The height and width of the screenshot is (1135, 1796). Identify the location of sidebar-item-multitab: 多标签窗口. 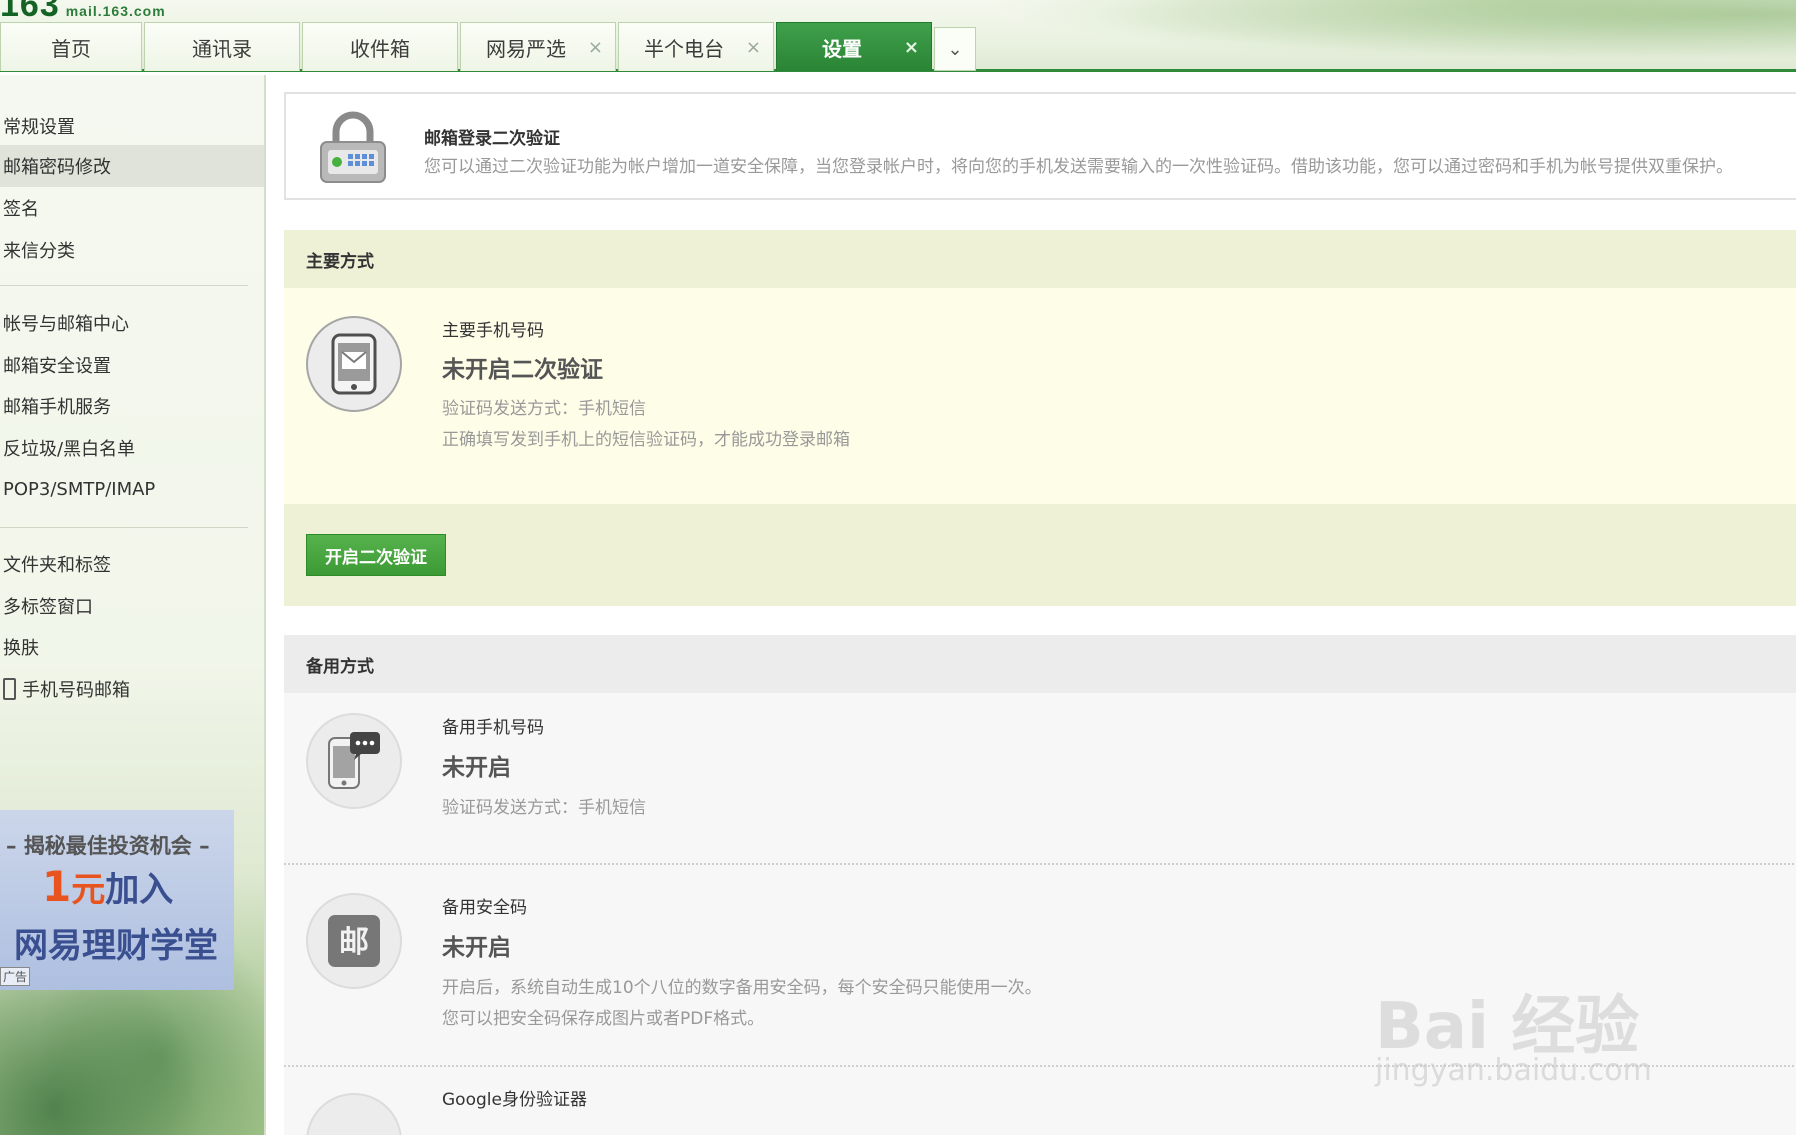
(132, 606).